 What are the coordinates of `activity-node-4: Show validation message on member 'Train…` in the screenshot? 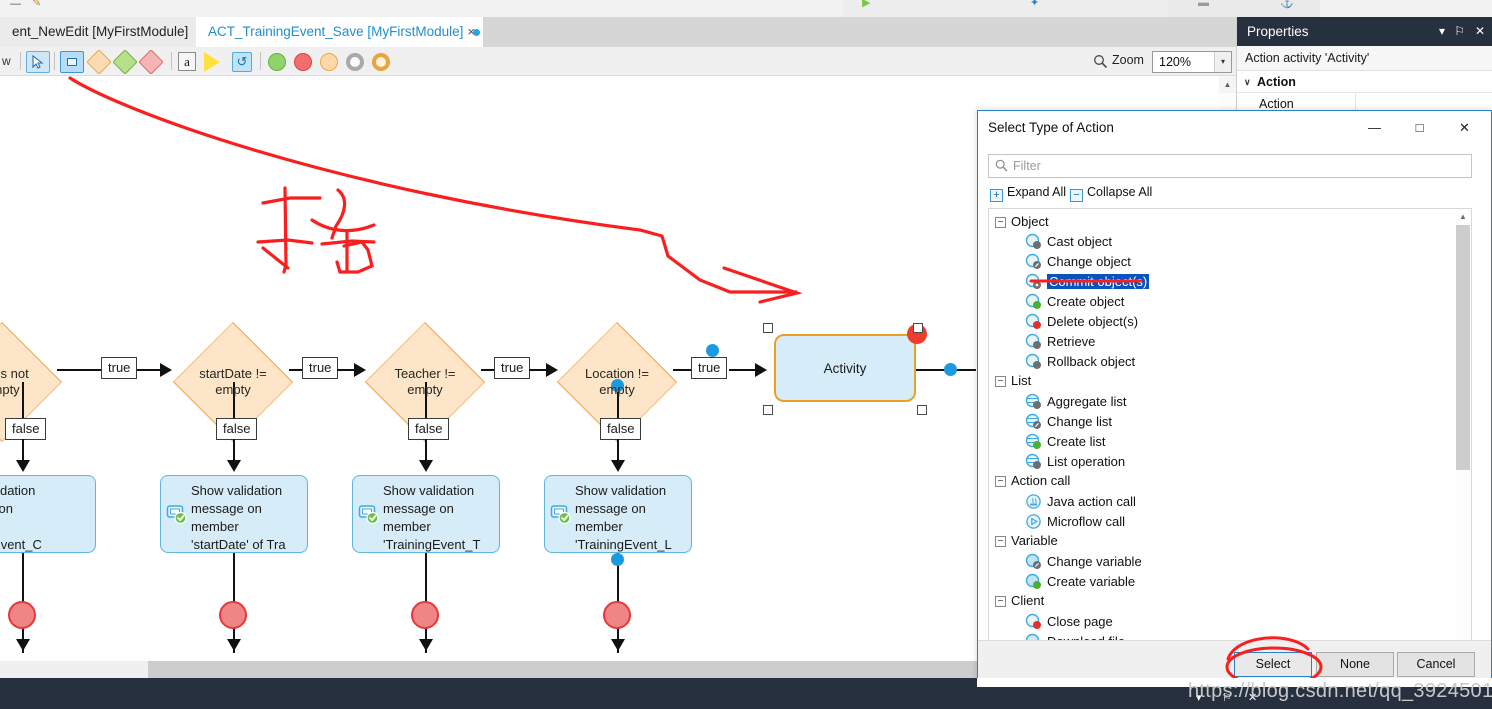 It's located at (618, 514).